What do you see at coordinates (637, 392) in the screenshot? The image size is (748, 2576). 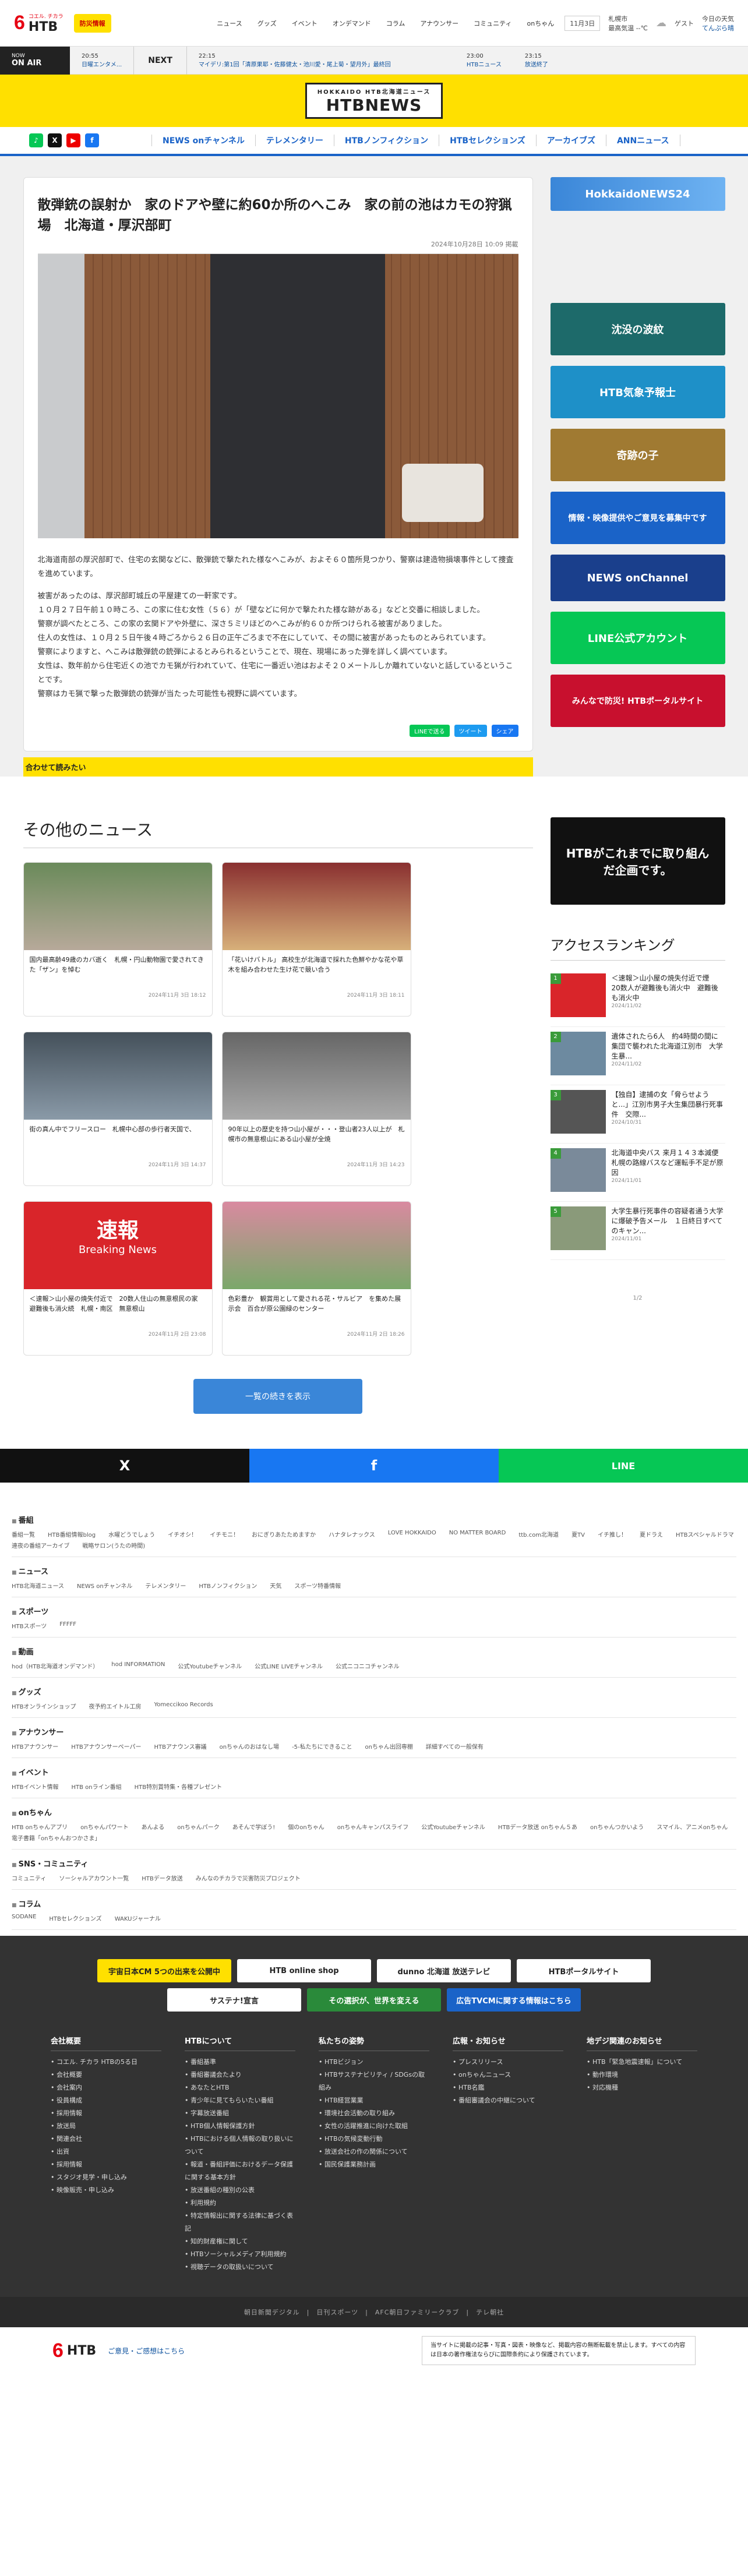 I see `banner-kisho: HTB気象予報士` at bounding box center [637, 392].